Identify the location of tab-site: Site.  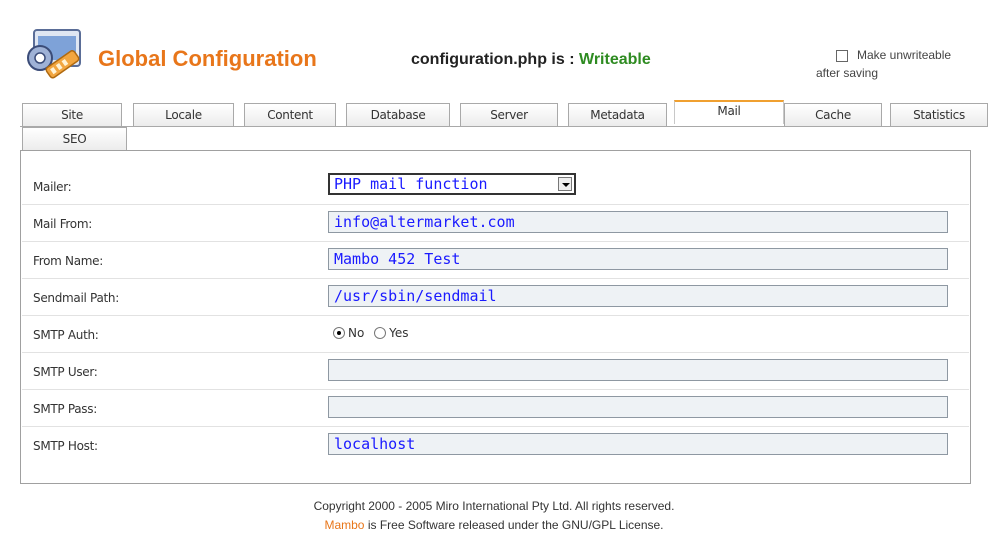
(72, 115).